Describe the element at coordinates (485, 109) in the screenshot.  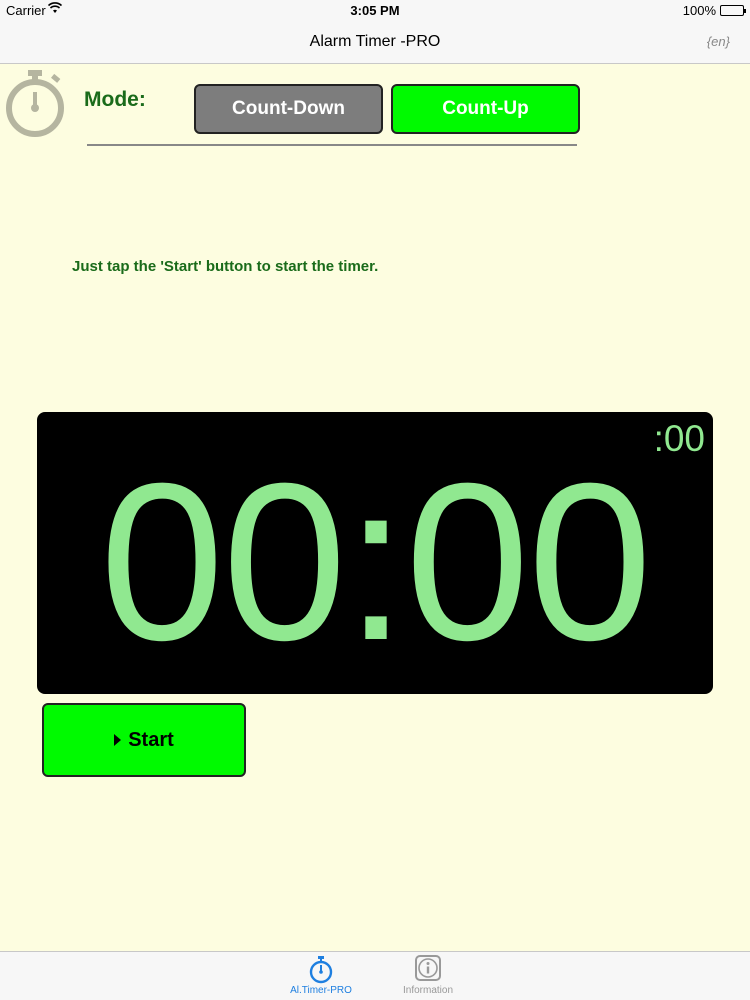
I see `count-up-button: Count-Up` at that location.